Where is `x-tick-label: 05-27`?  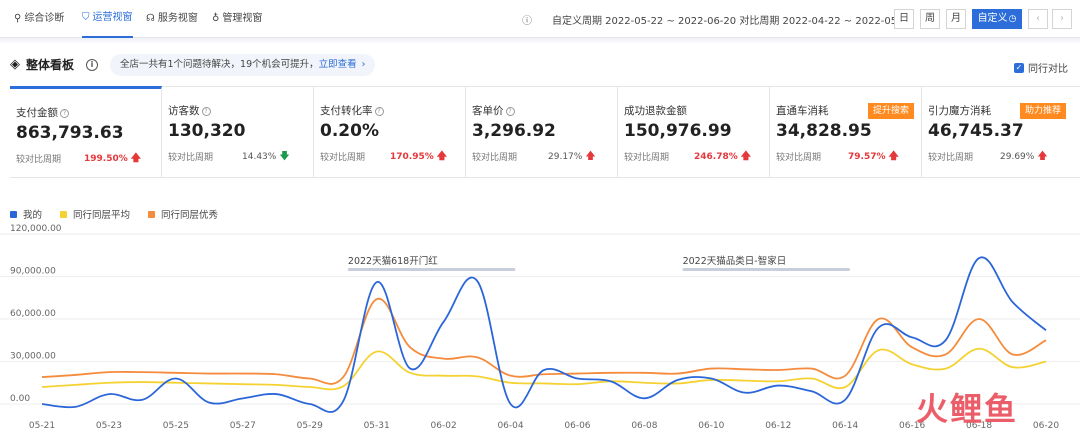
x-tick-label: 05-27 is located at coordinates (243, 426).